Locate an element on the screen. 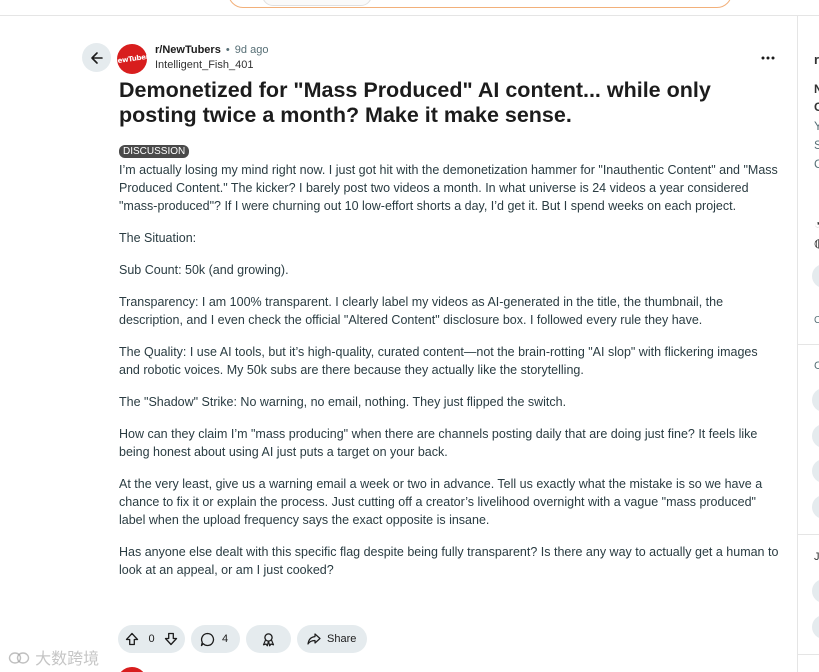 This screenshot has width=819, height=672. award-button is located at coordinates (268, 639).